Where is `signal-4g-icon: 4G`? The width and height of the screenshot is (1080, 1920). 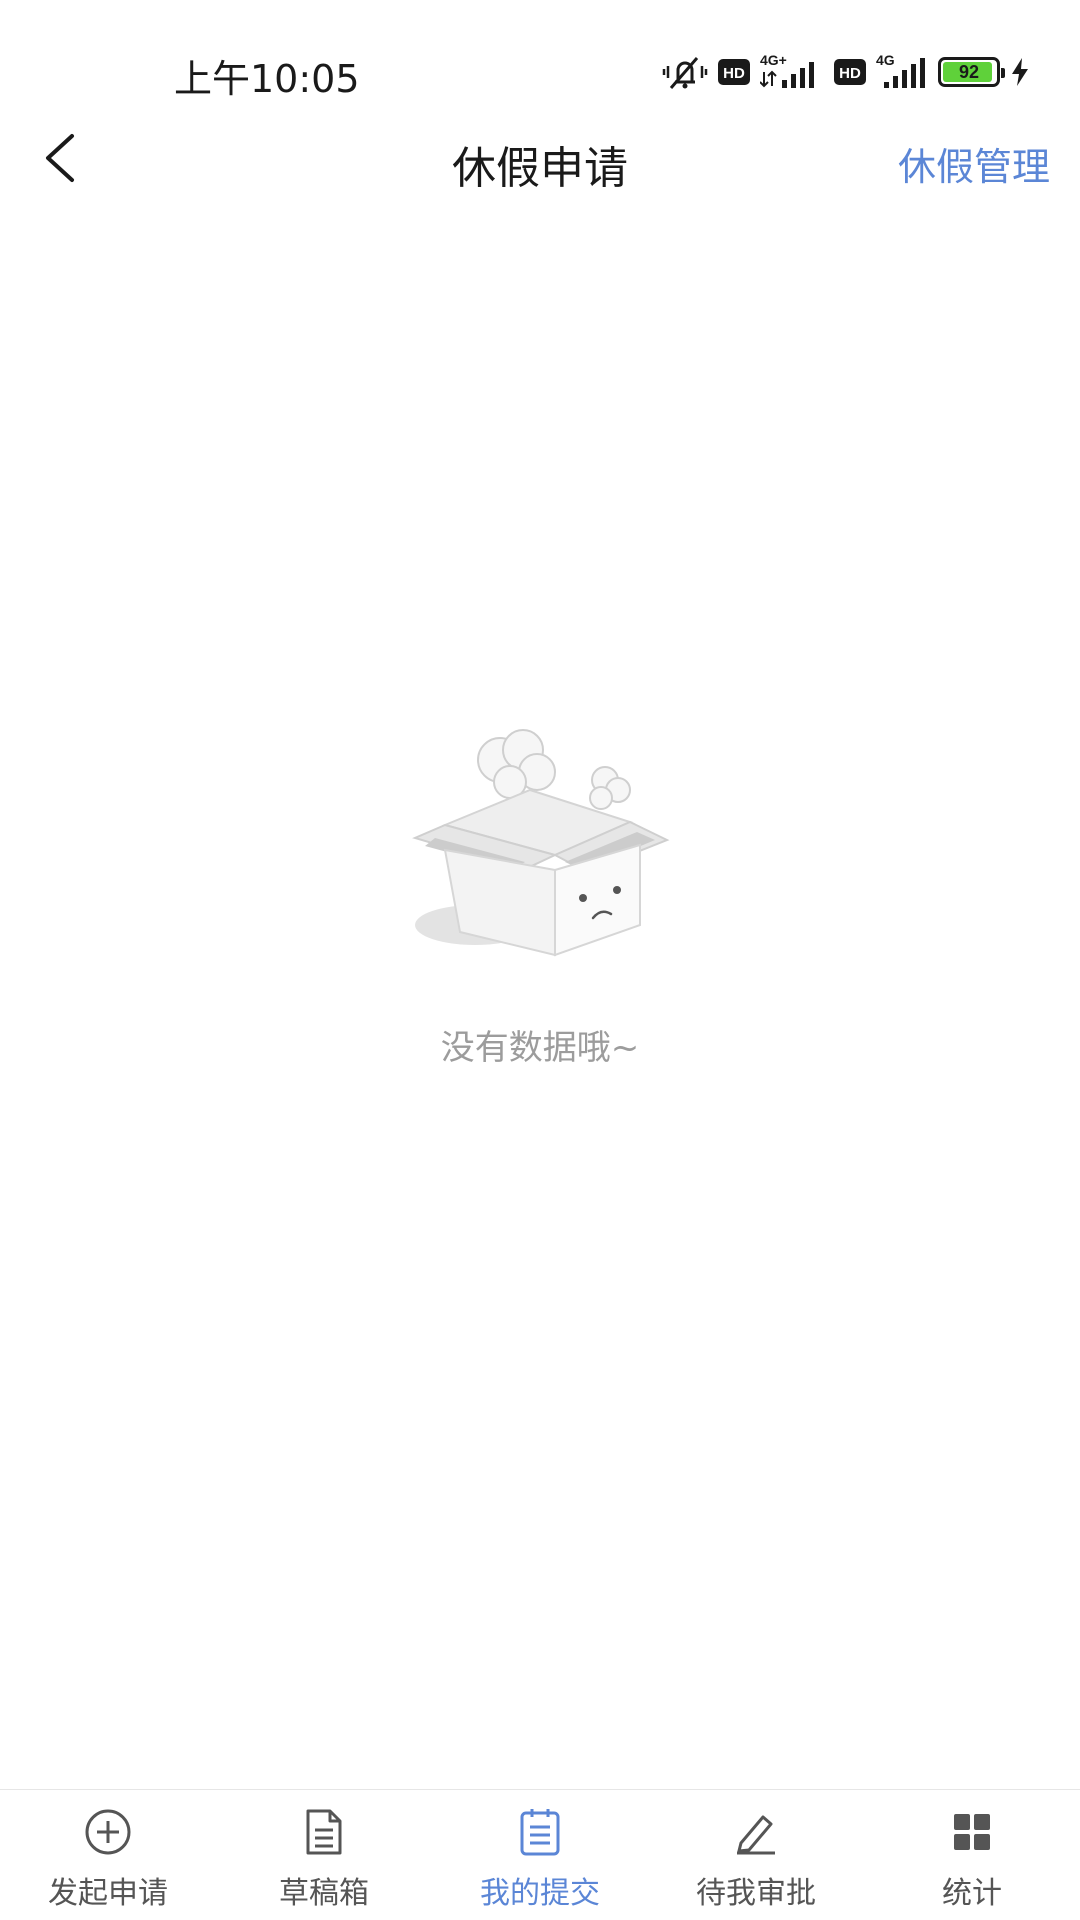 signal-4g-icon: 4G is located at coordinates (902, 72).